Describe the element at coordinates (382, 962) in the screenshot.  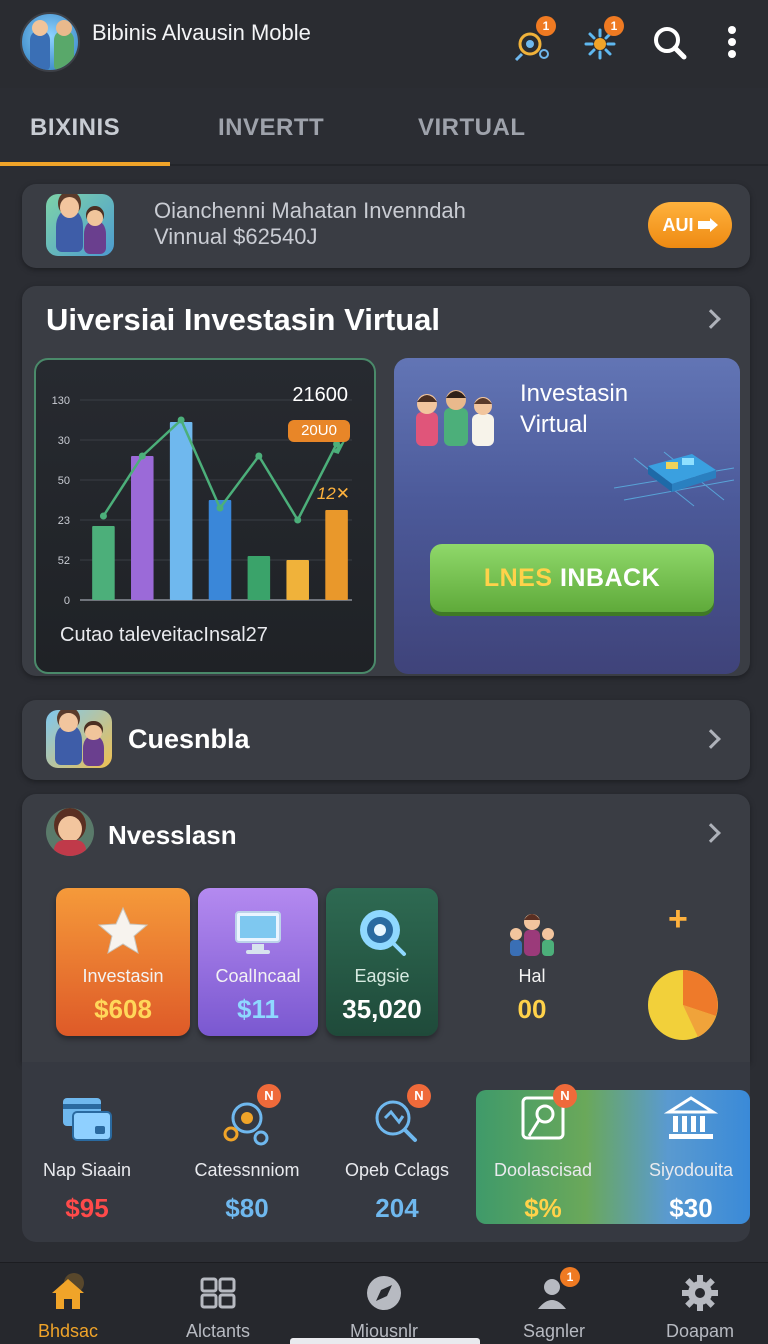
I see `stat-tile-eagsie: Eagsie 35,020` at that location.